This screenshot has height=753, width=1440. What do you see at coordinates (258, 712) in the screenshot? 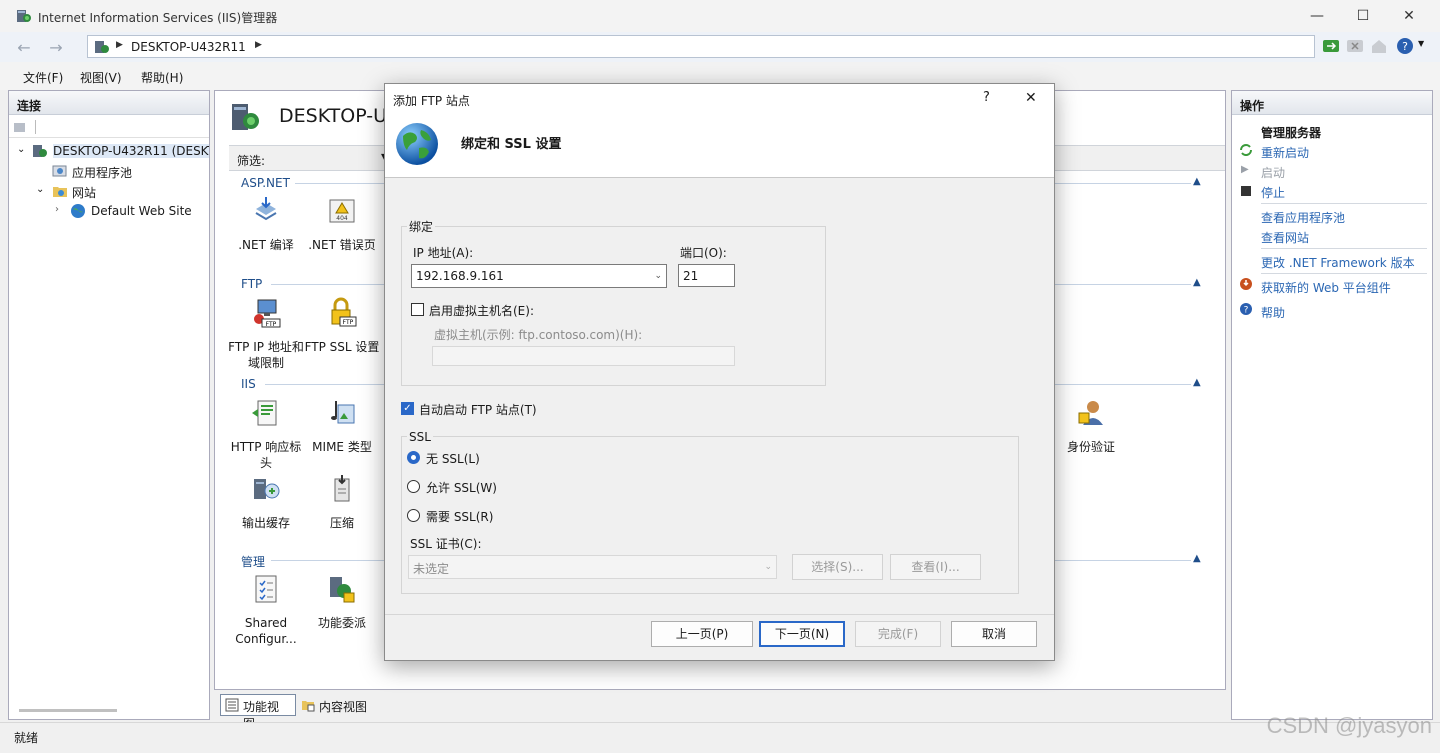
I see `tab-features-view: 功能视图` at bounding box center [258, 712].